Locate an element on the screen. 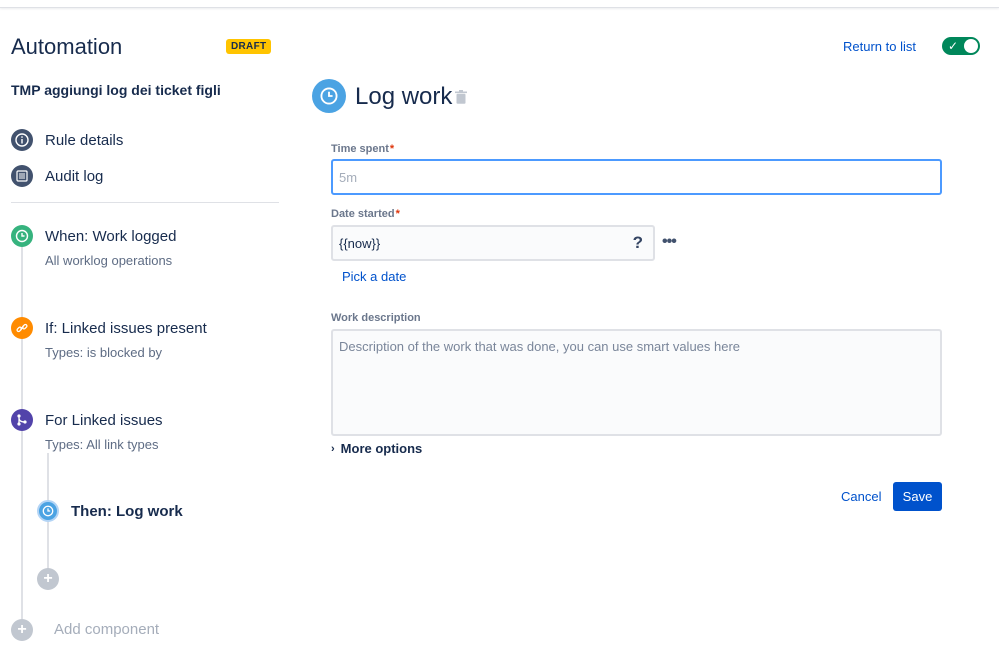 This screenshot has height=653, width=999. help-icon: ? is located at coordinates (638, 243).